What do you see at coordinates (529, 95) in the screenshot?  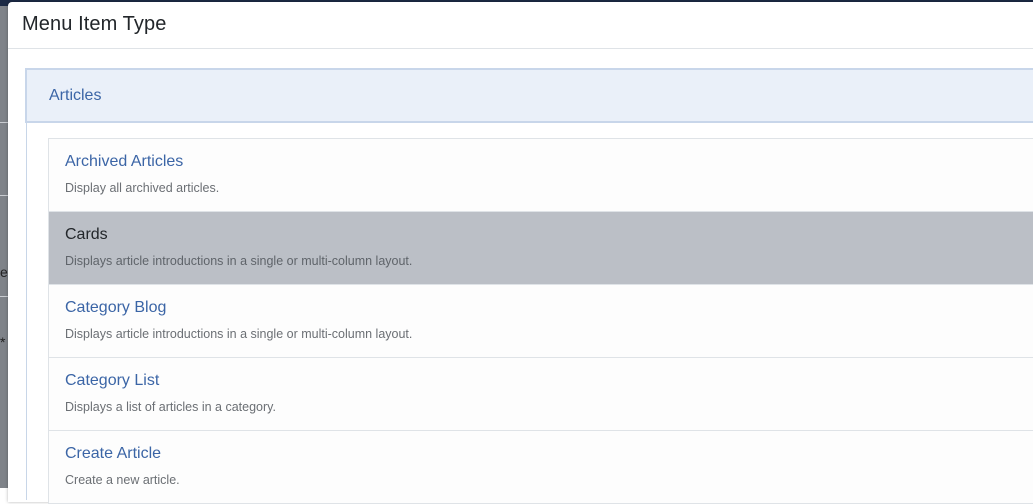 I see `accordion-header-articles: Articles` at bounding box center [529, 95].